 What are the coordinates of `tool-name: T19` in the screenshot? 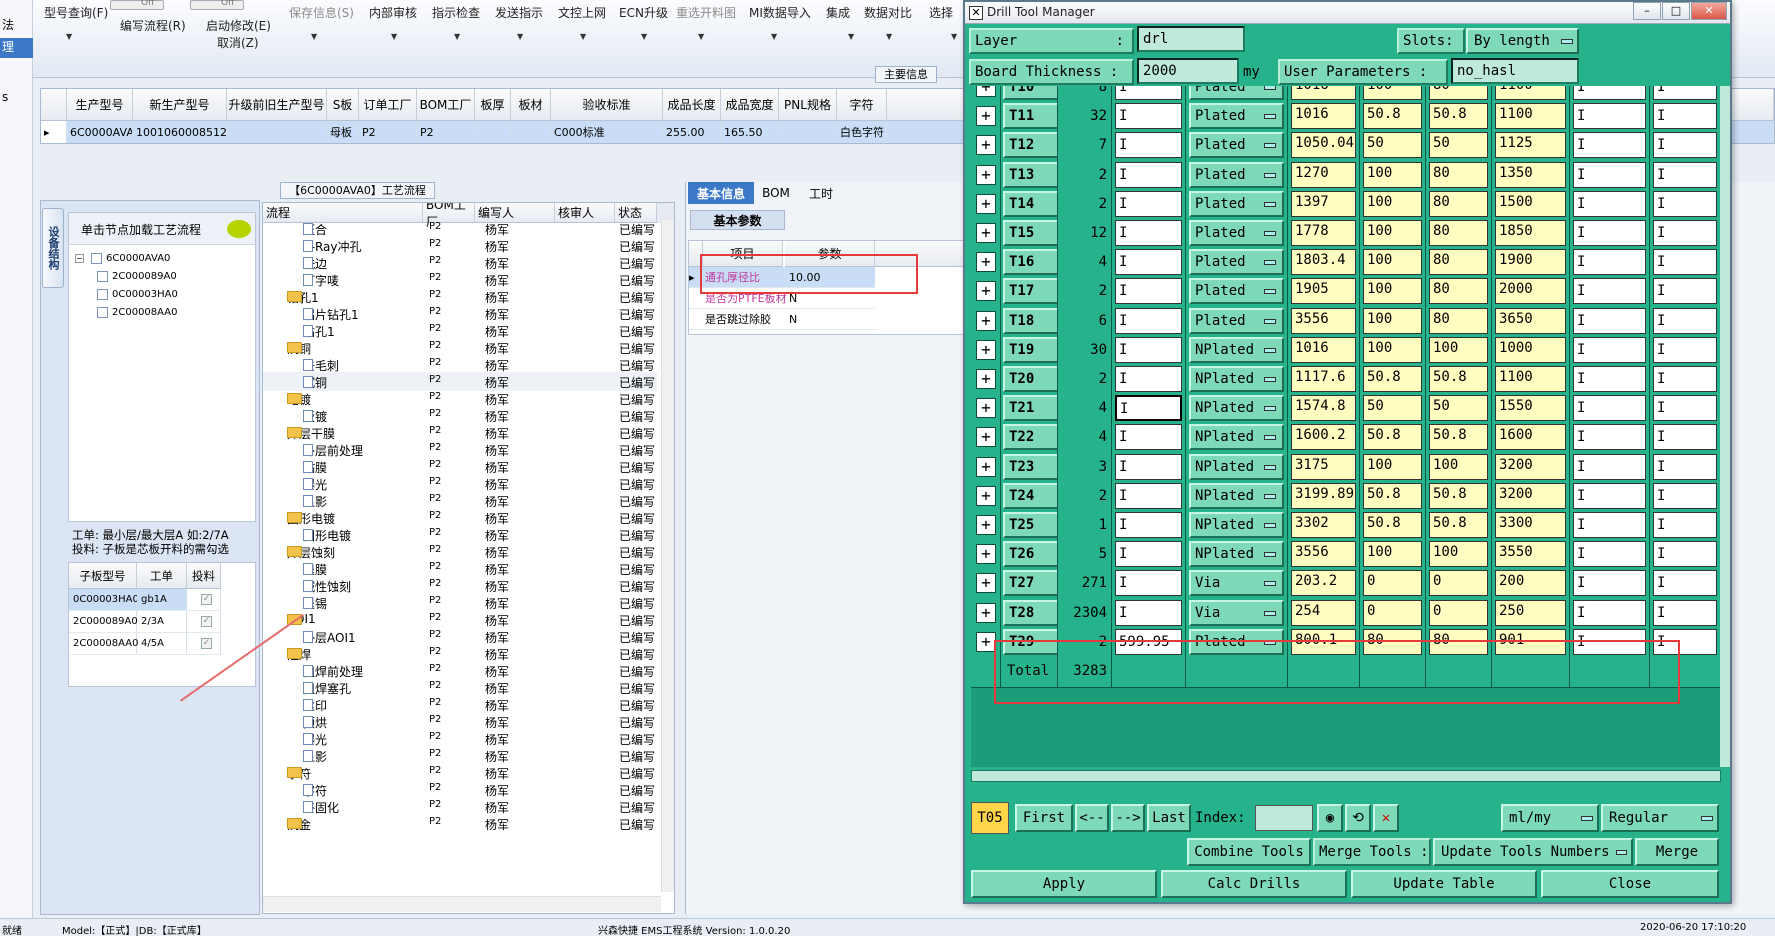 It's located at (1030, 349).